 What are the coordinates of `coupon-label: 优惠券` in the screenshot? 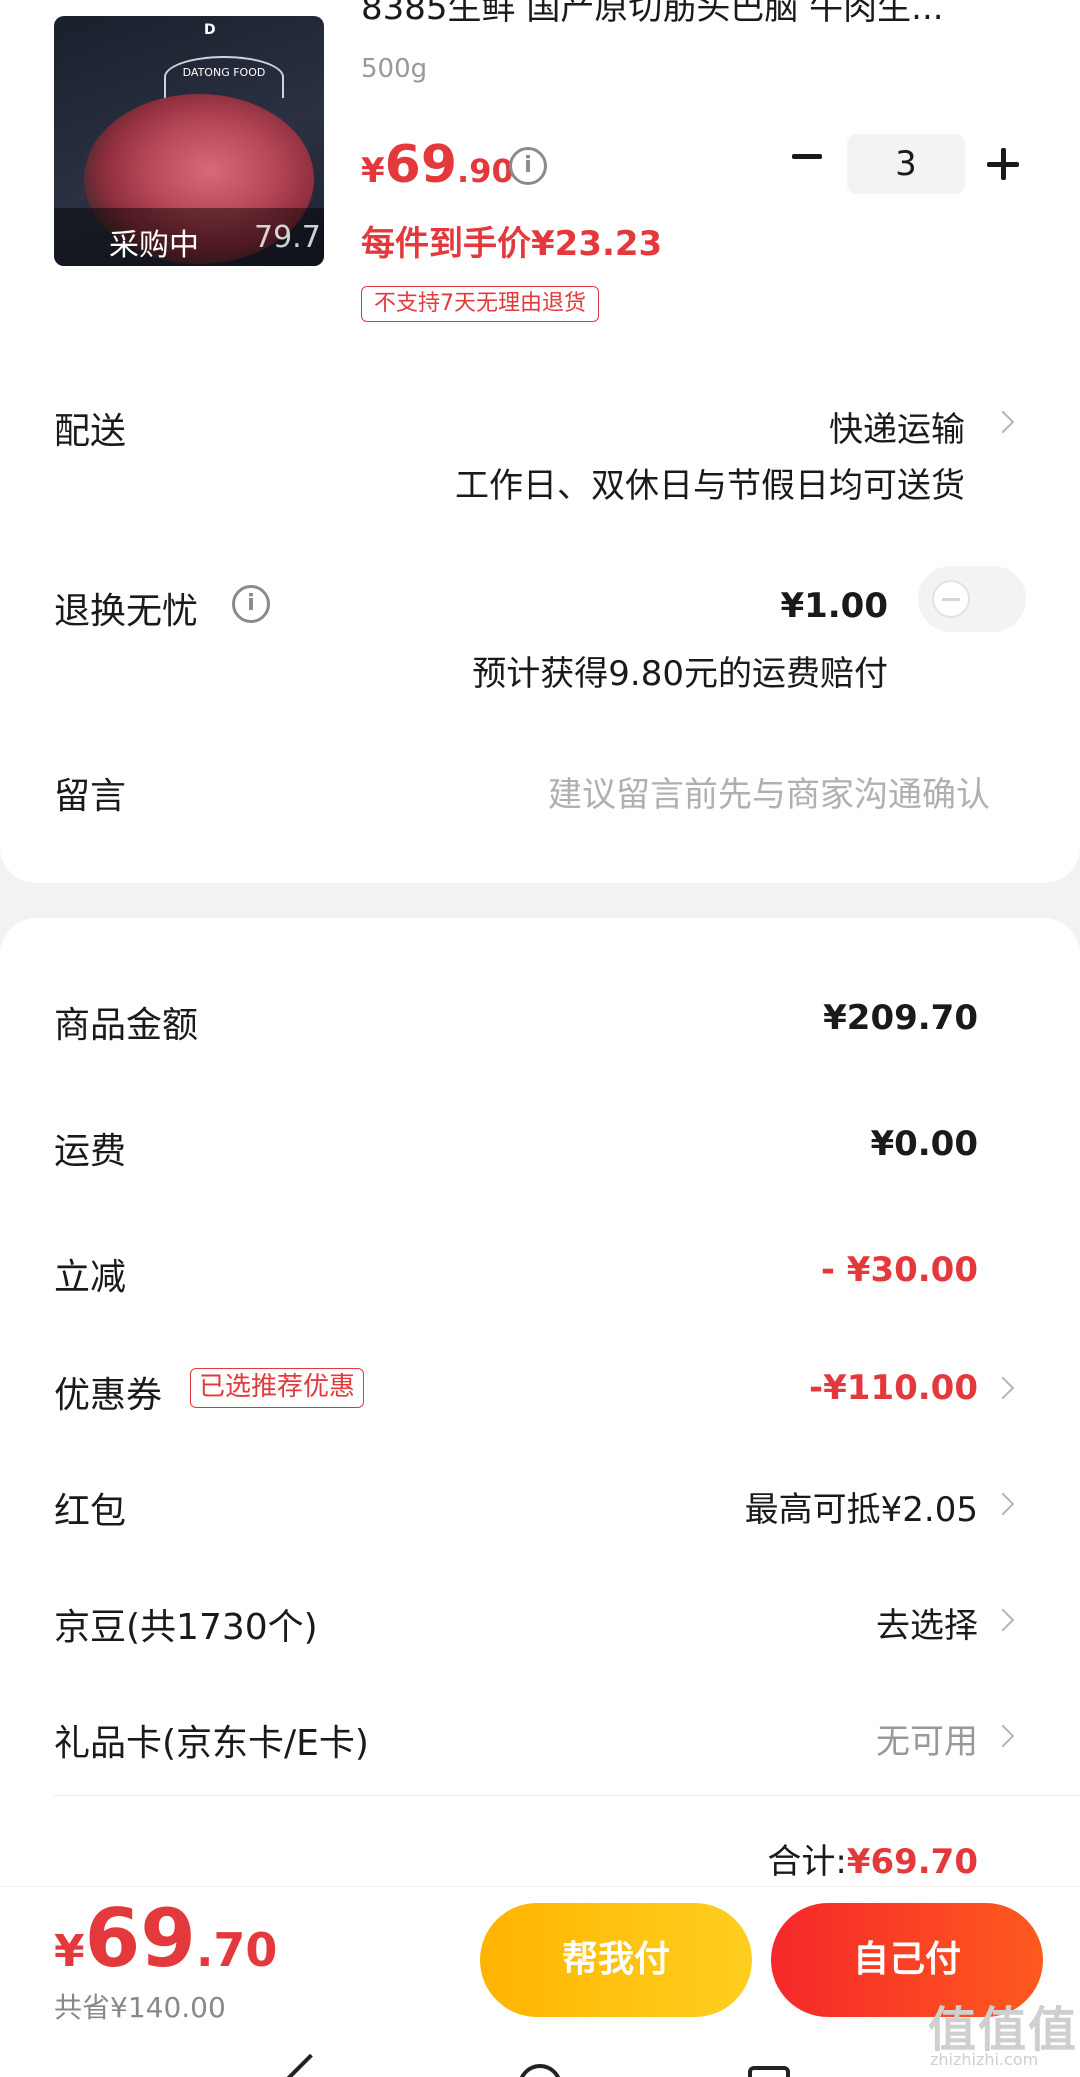 It's located at (108, 1395).